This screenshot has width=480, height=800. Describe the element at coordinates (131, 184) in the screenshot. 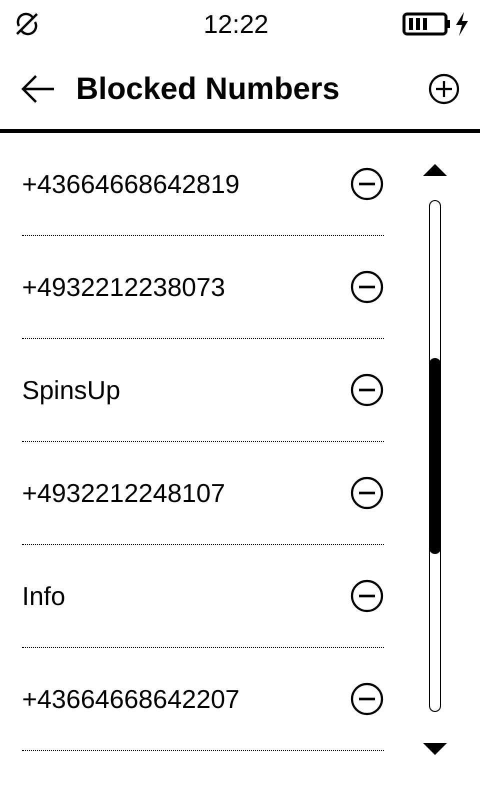

I see `blocked-number: +43664668642819` at that location.